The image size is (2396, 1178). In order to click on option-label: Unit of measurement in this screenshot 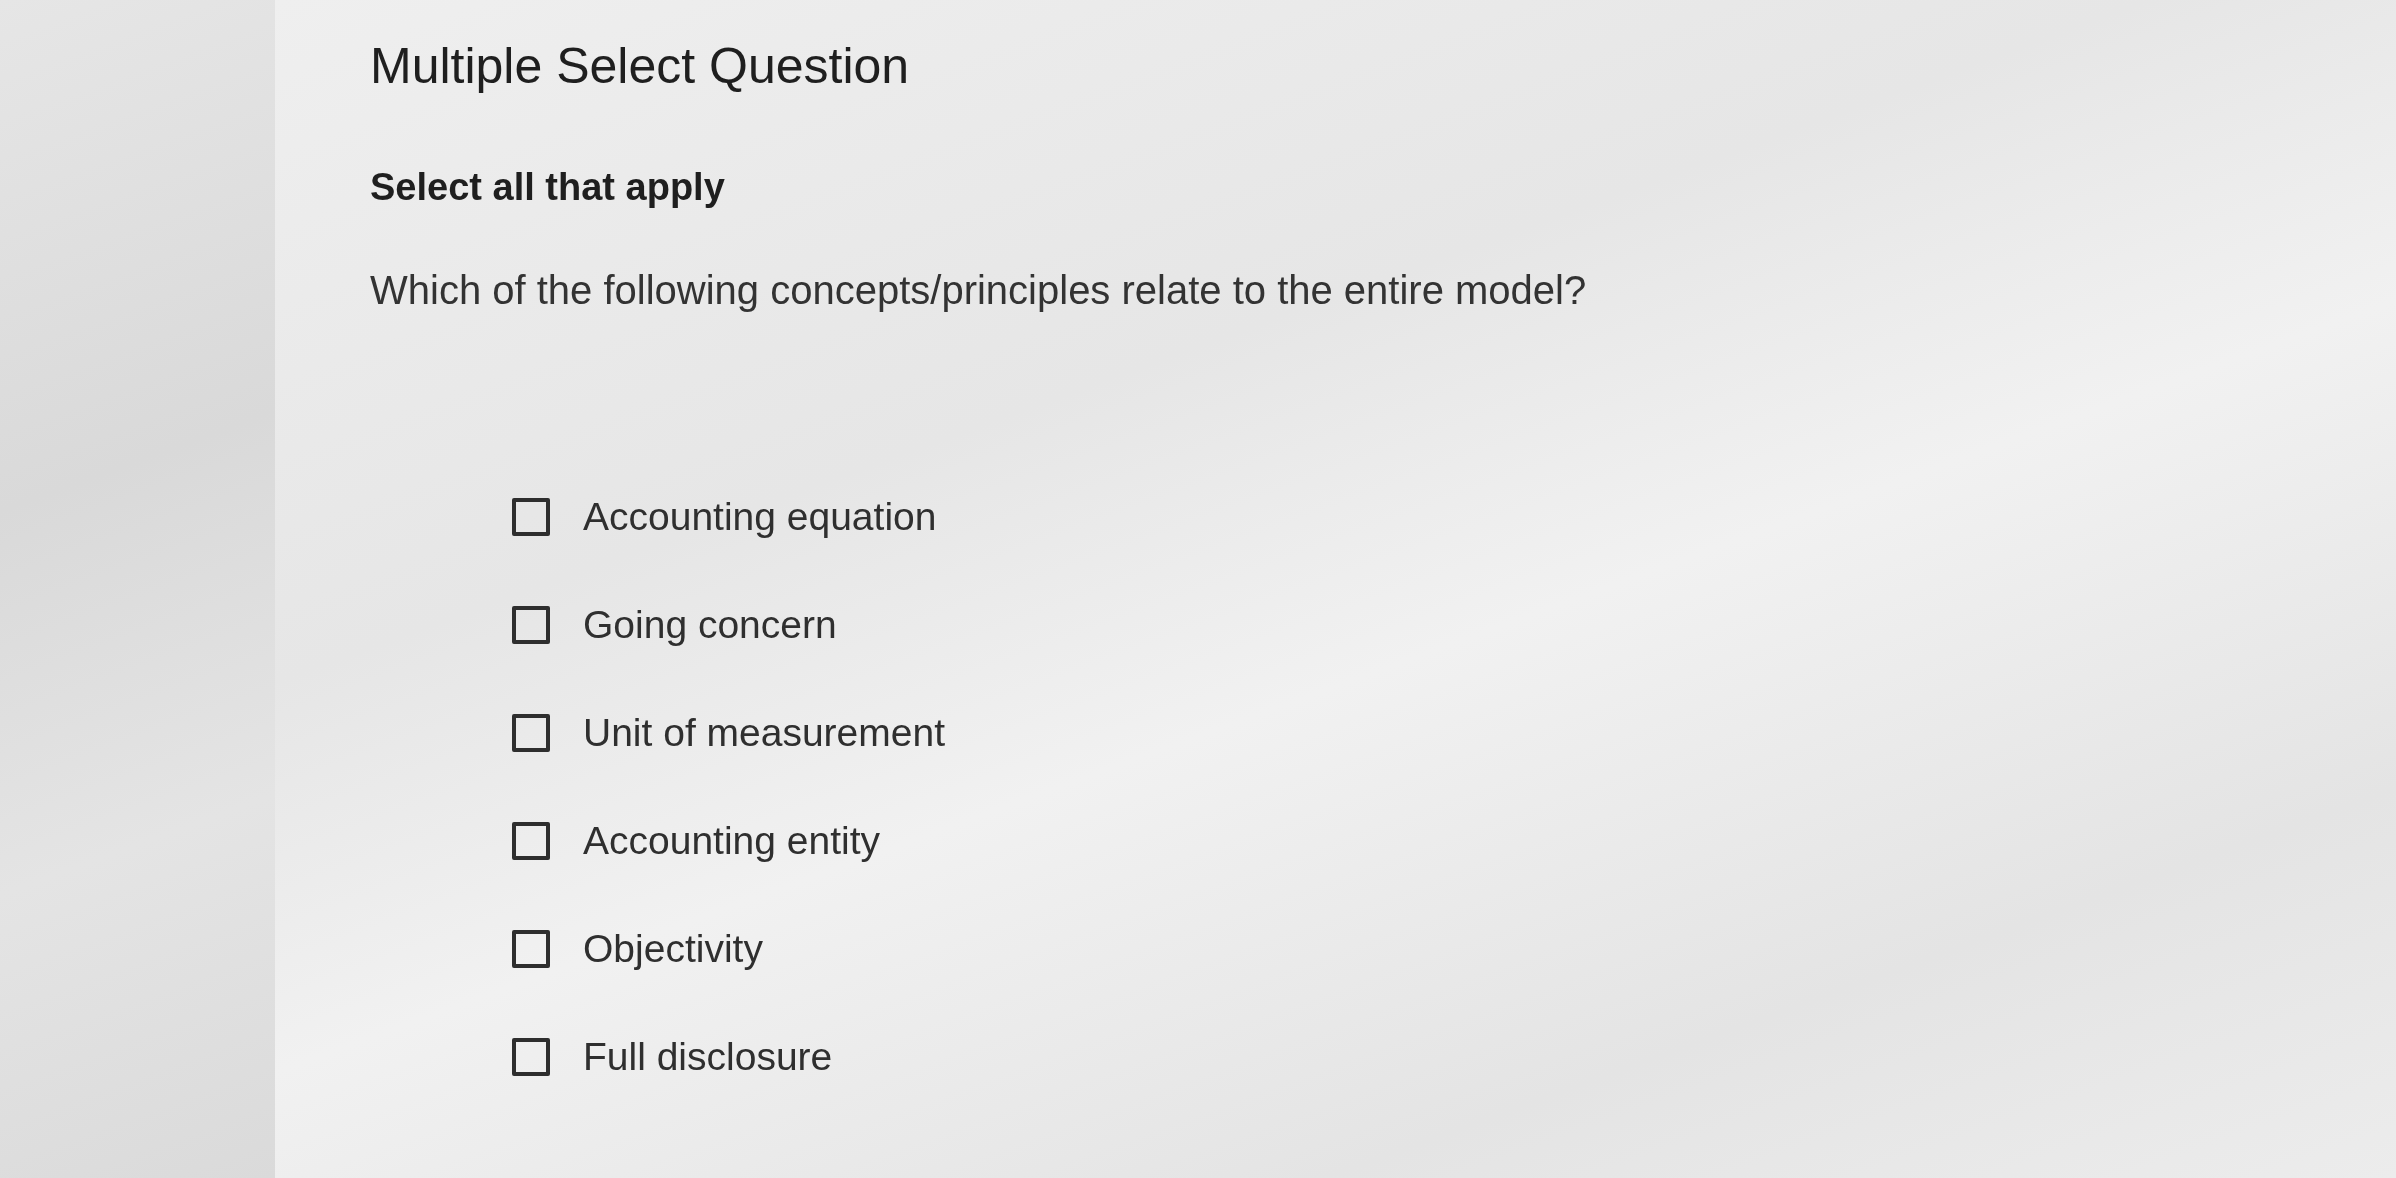, I will do `click(764, 733)`.